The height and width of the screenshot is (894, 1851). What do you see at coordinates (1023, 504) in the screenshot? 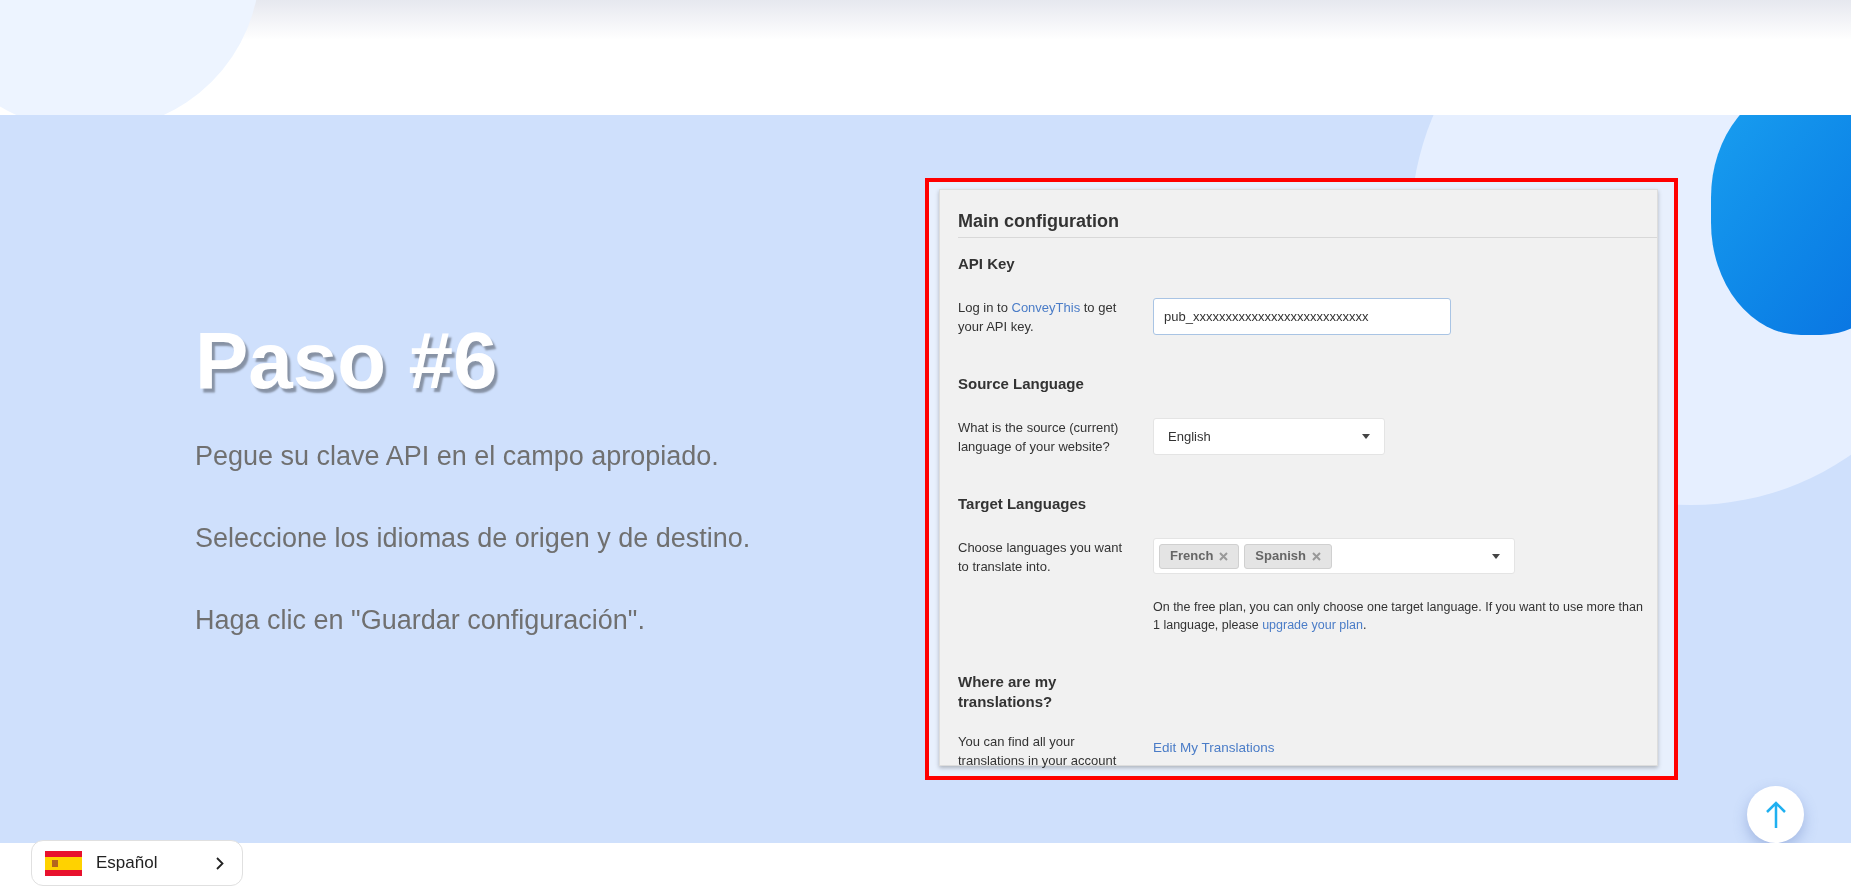
I see `section-heading: Target Languages` at bounding box center [1023, 504].